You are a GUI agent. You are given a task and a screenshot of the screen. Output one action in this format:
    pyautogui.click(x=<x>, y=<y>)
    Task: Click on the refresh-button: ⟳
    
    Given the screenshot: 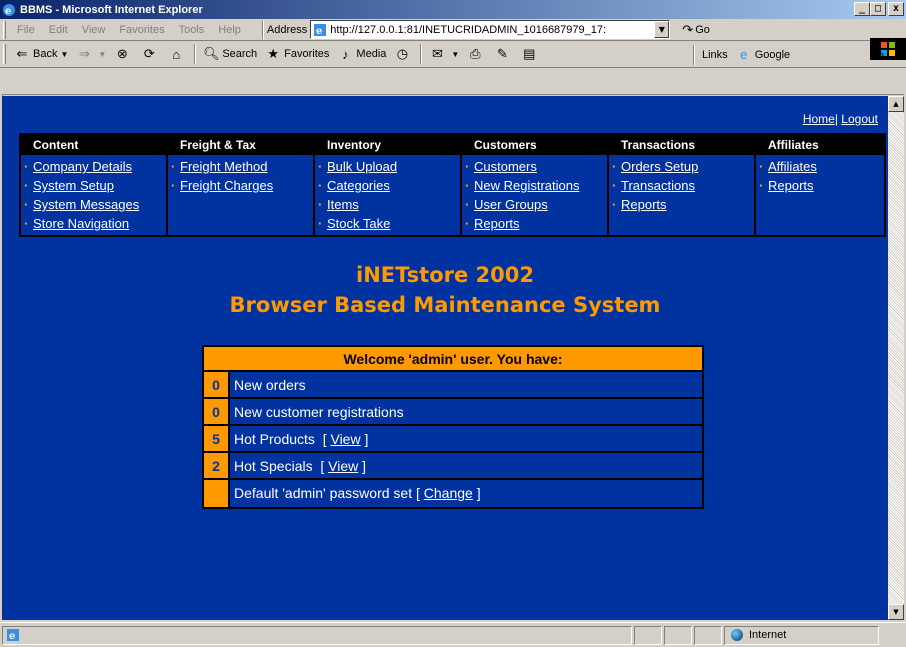 What is the action you would take?
    pyautogui.click(x=150, y=54)
    